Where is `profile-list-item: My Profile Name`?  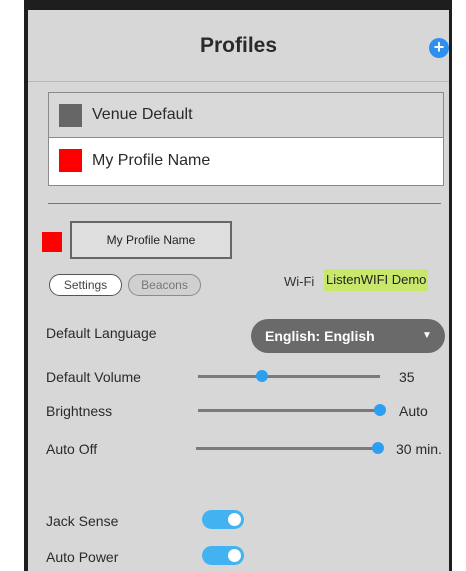
profile-list-item: My Profile Name is located at coordinates (246, 160).